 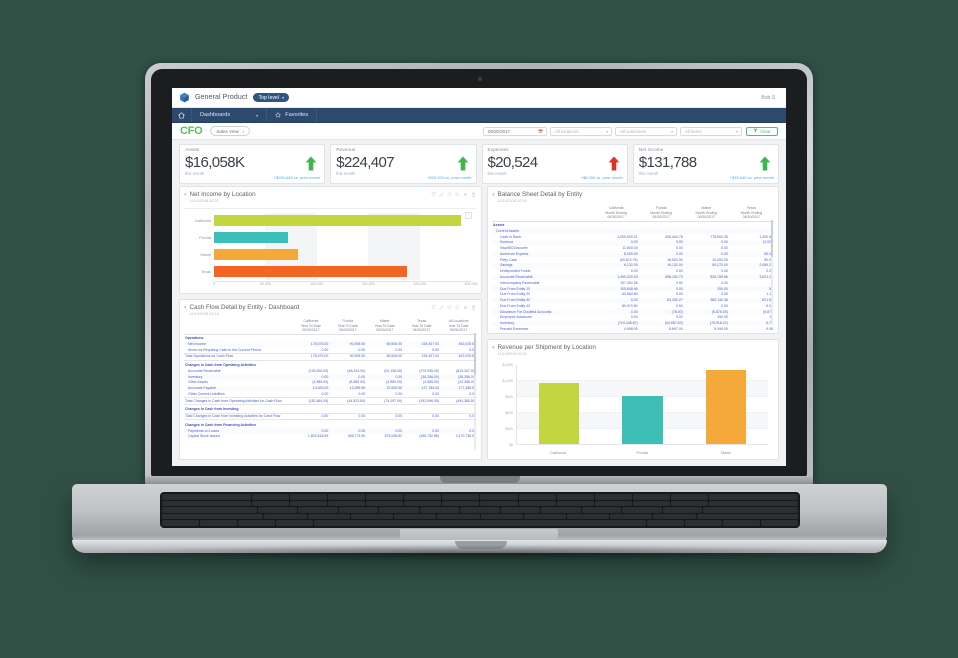 I want to click on customer-filter-select: All customers ▾, so click(x=646, y=131).